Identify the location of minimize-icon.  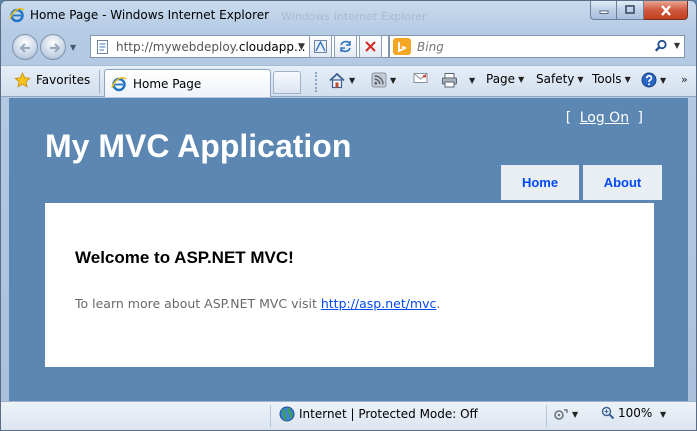
(603, 12).